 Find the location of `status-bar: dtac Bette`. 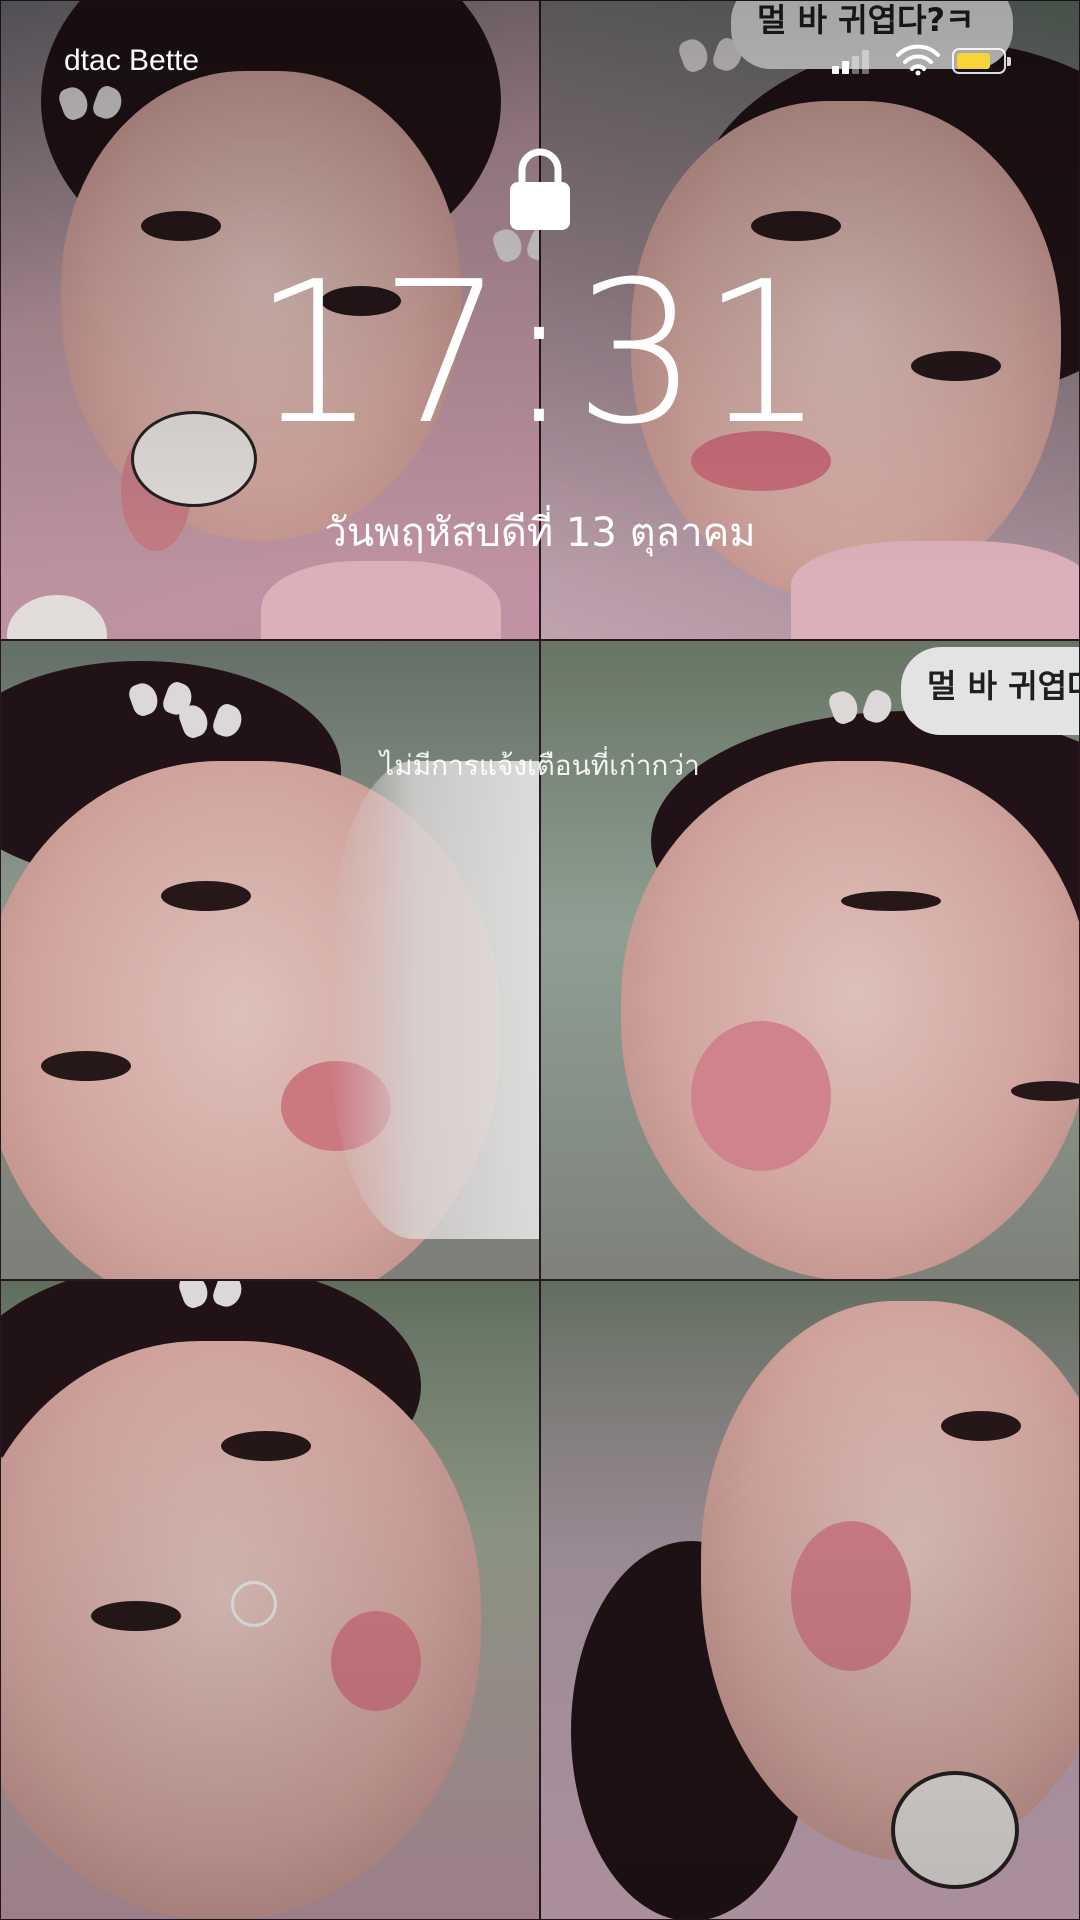

status-bar: dtac Bette is located at coordinates (540, 60).